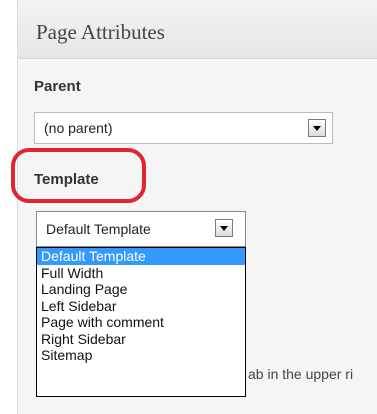  Describe the element at coordinates (141, 273) in the screenshot. I see `dropdown-option-full-width: Full Width` at that location.